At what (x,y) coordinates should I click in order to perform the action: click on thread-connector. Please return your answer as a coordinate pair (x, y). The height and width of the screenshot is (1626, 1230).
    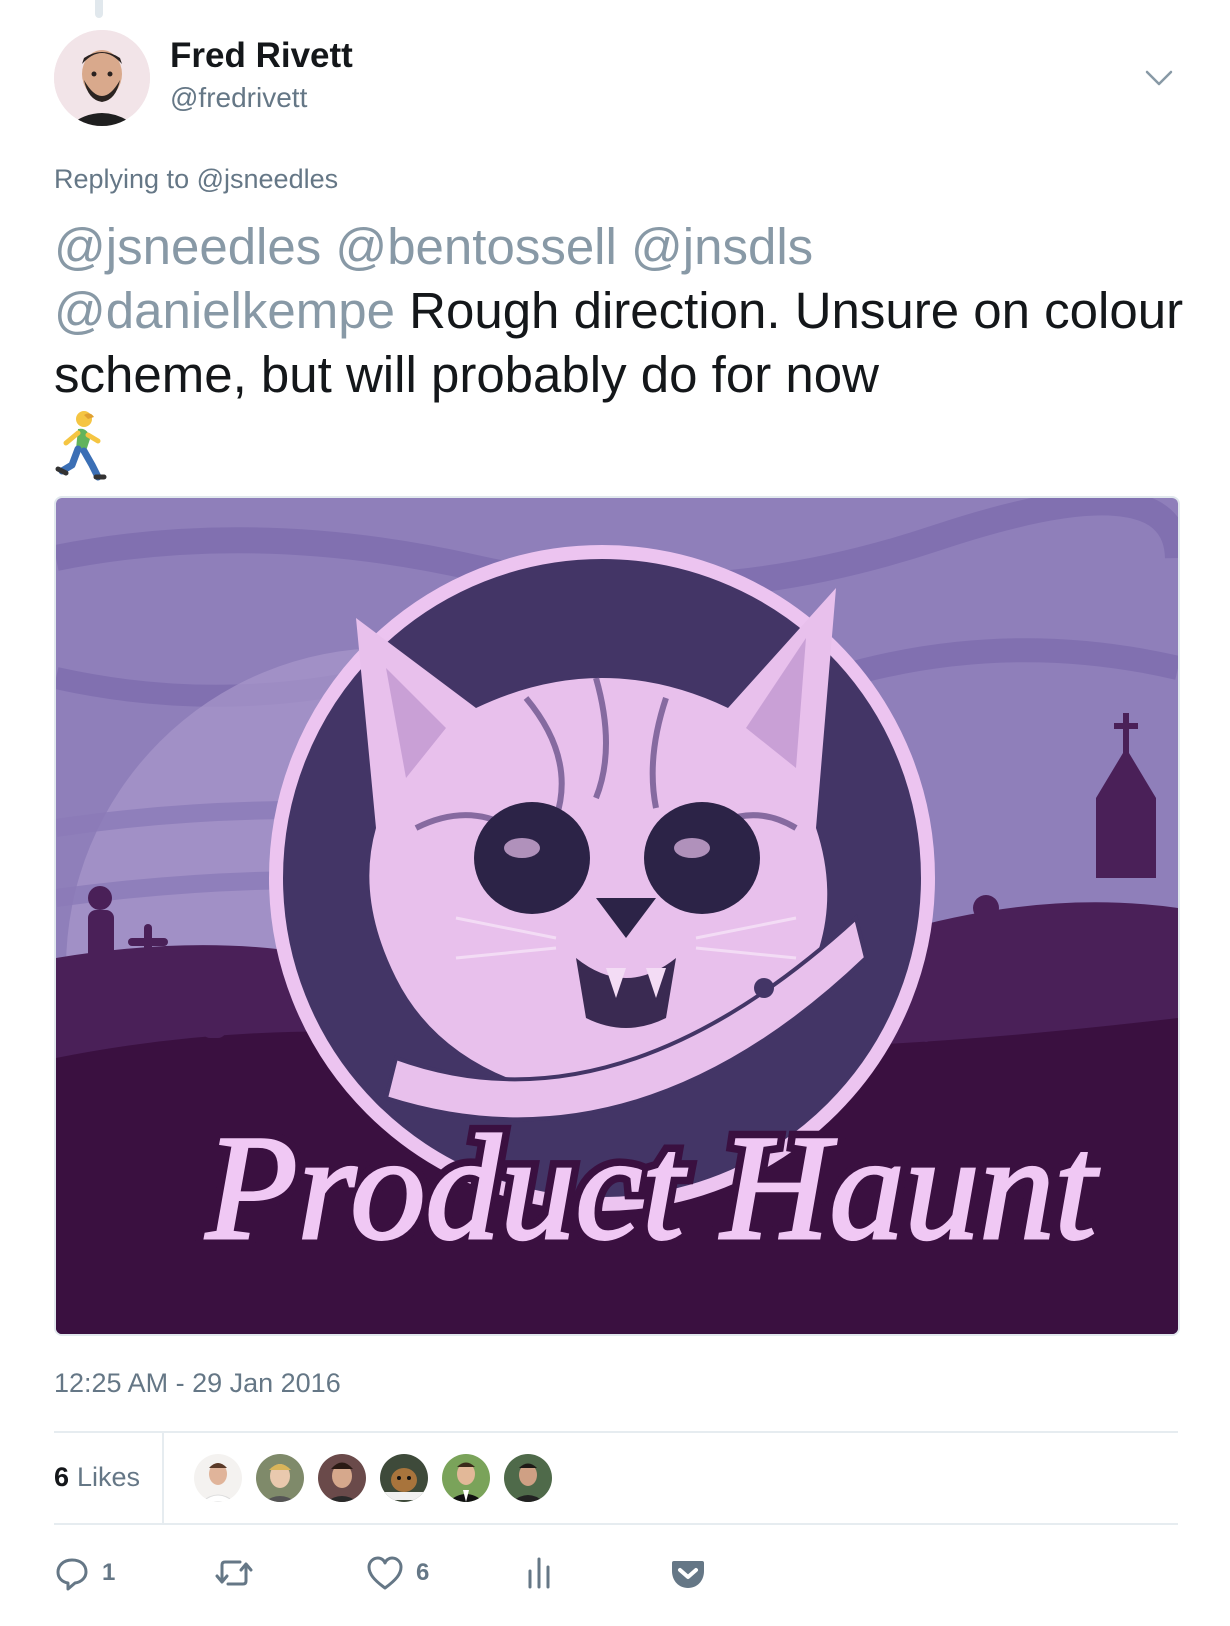
    Looking at the image, I should click on (99, 9).